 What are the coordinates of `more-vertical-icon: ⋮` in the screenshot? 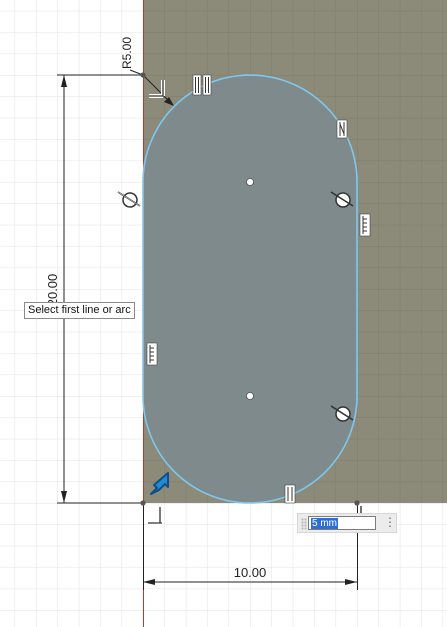 It's located at (390, 522).